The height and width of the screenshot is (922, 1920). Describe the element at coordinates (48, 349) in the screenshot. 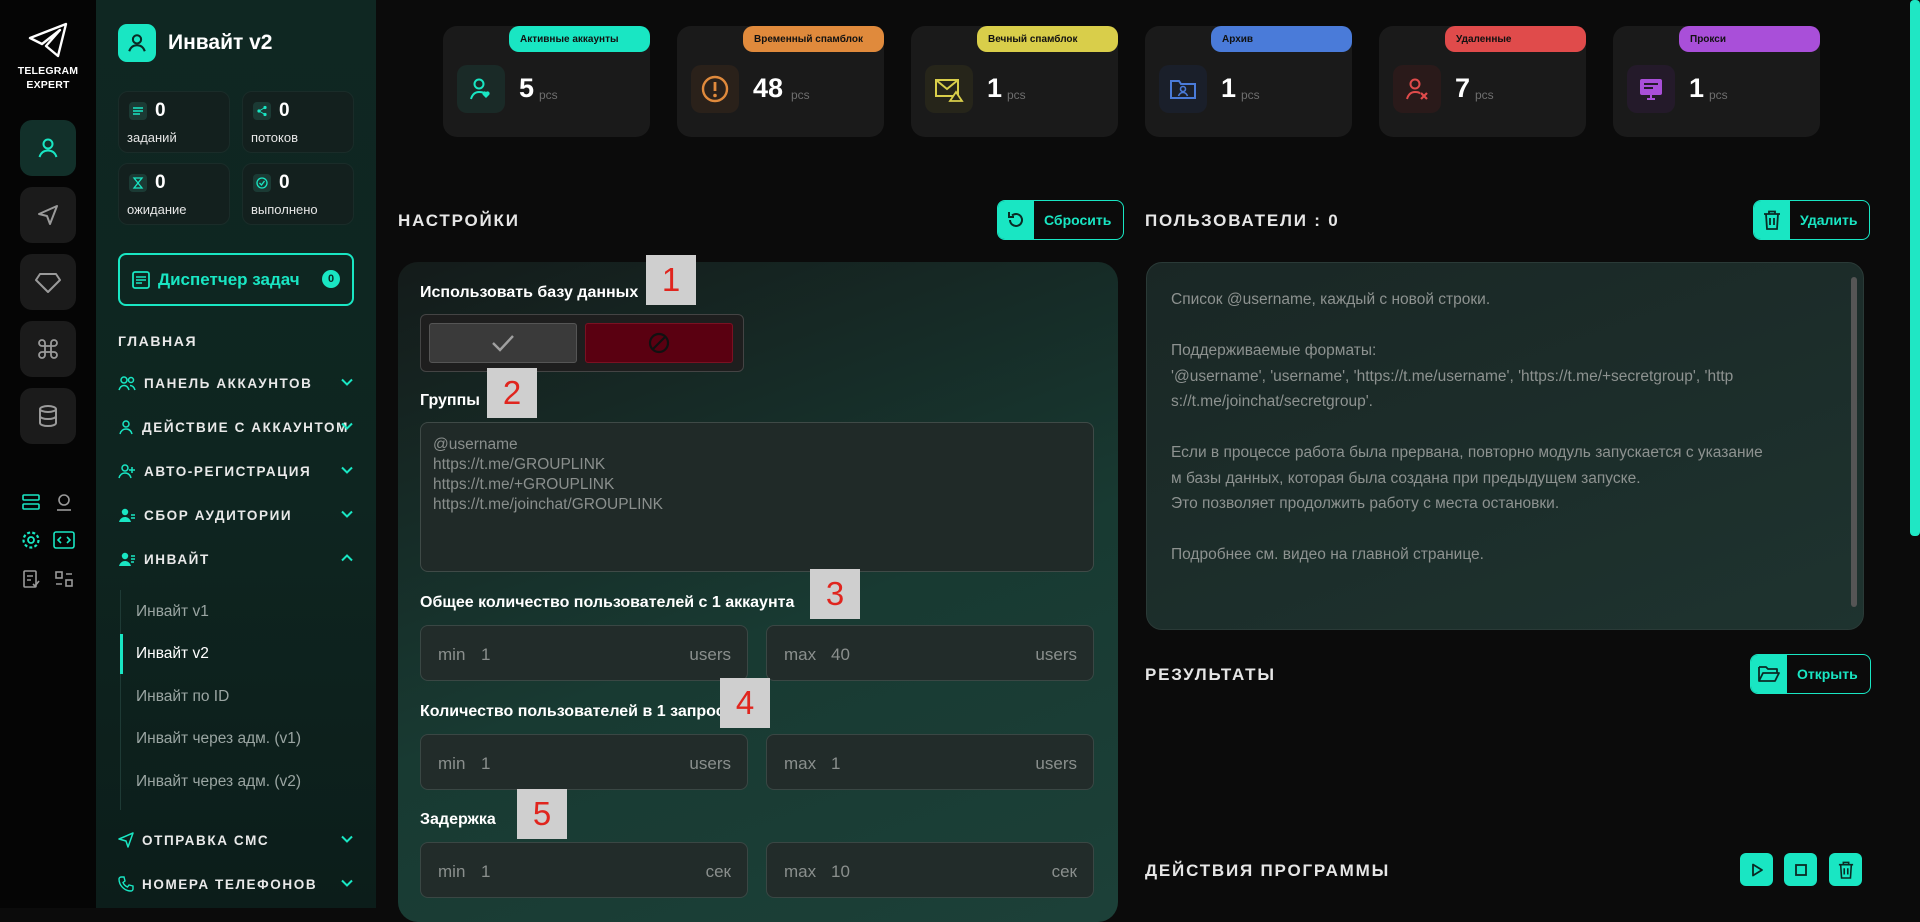

I see `rail-command-button` at that location.